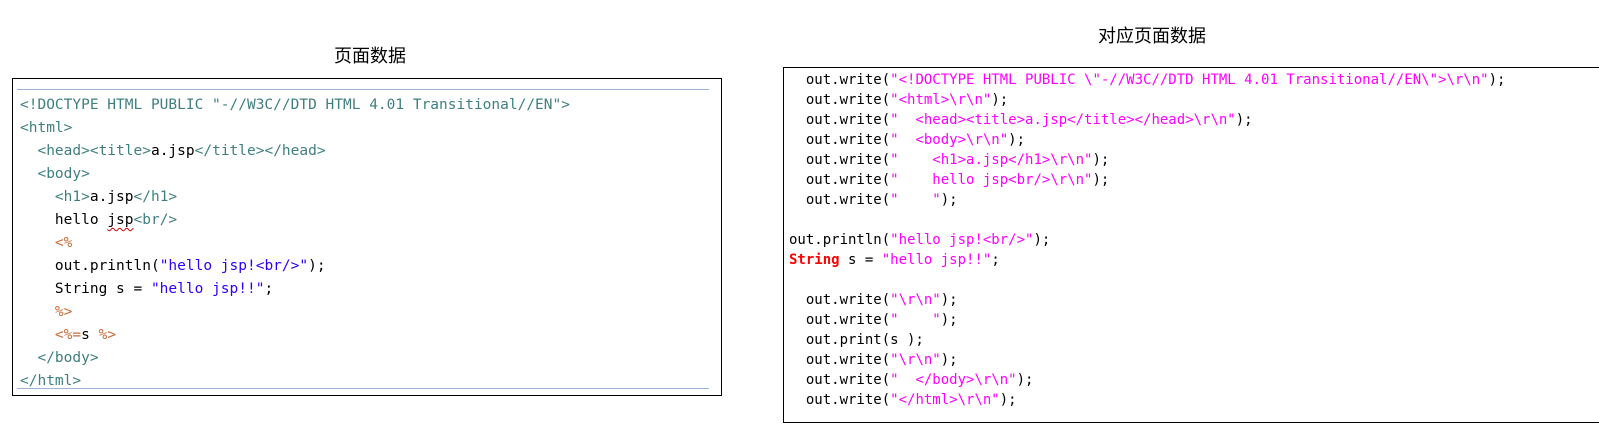 The image size is (1599, 424). Describe the element at coordinates (295, 128) in the screenshot. I see `code-line: <html>` at that location.